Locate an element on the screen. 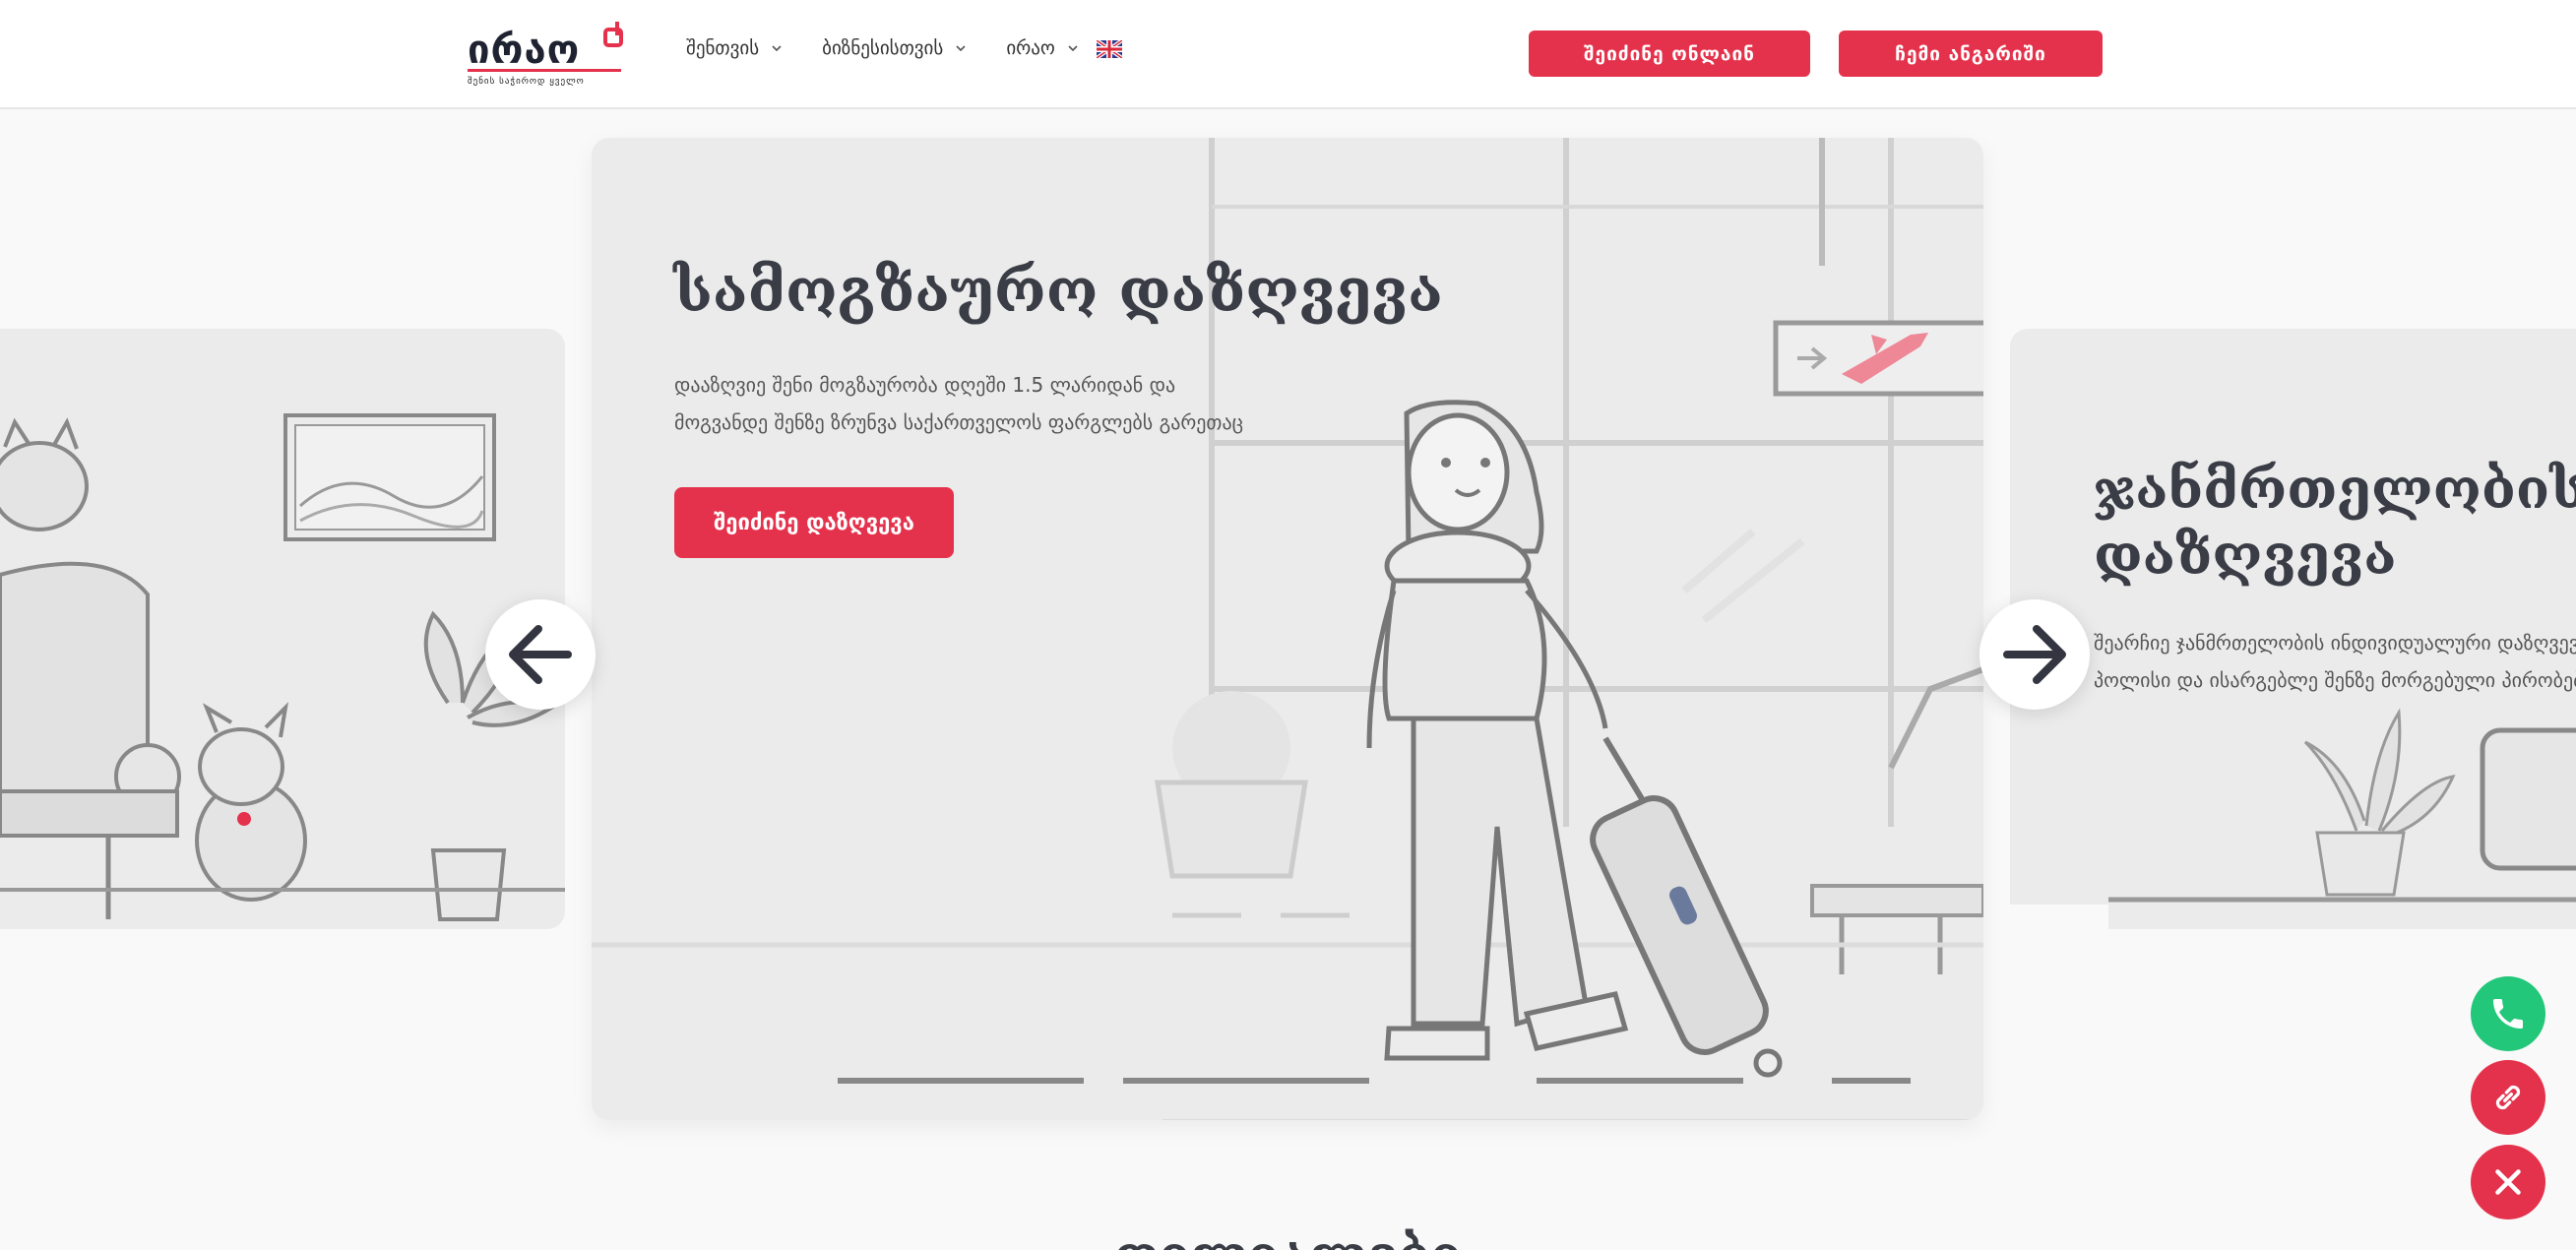  buy-online-button: შეიძინე ონლაინ is located at coordinates (1669, 54).